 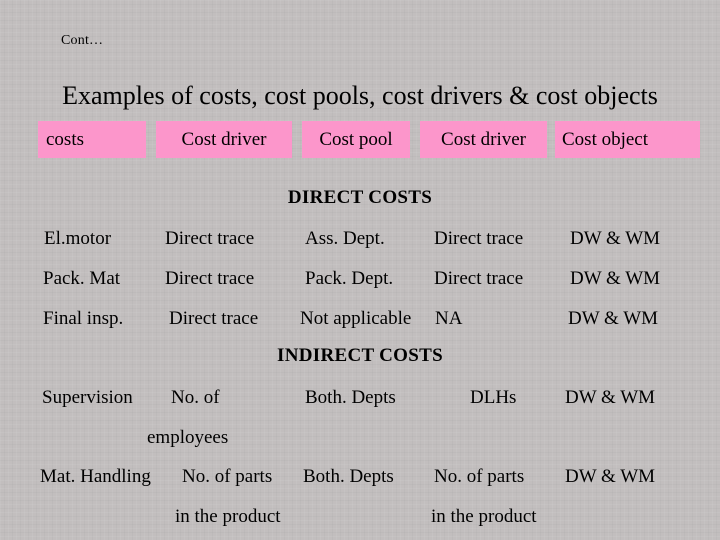 What do you see at coordinates (227, 476) in the screenshot?
I see `cell-driver1: No. of parts` at bounding box center [227, 476].